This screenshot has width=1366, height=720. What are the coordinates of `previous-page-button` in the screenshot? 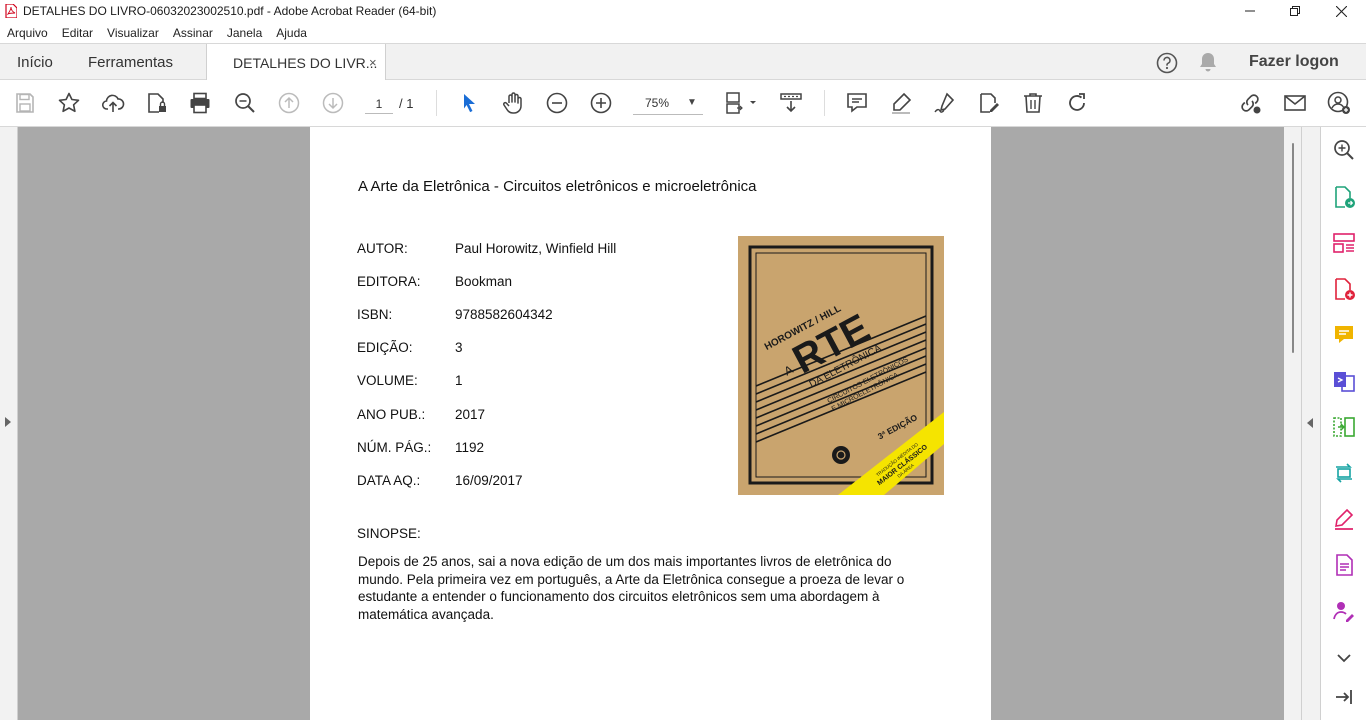 It's located at (289, 103).